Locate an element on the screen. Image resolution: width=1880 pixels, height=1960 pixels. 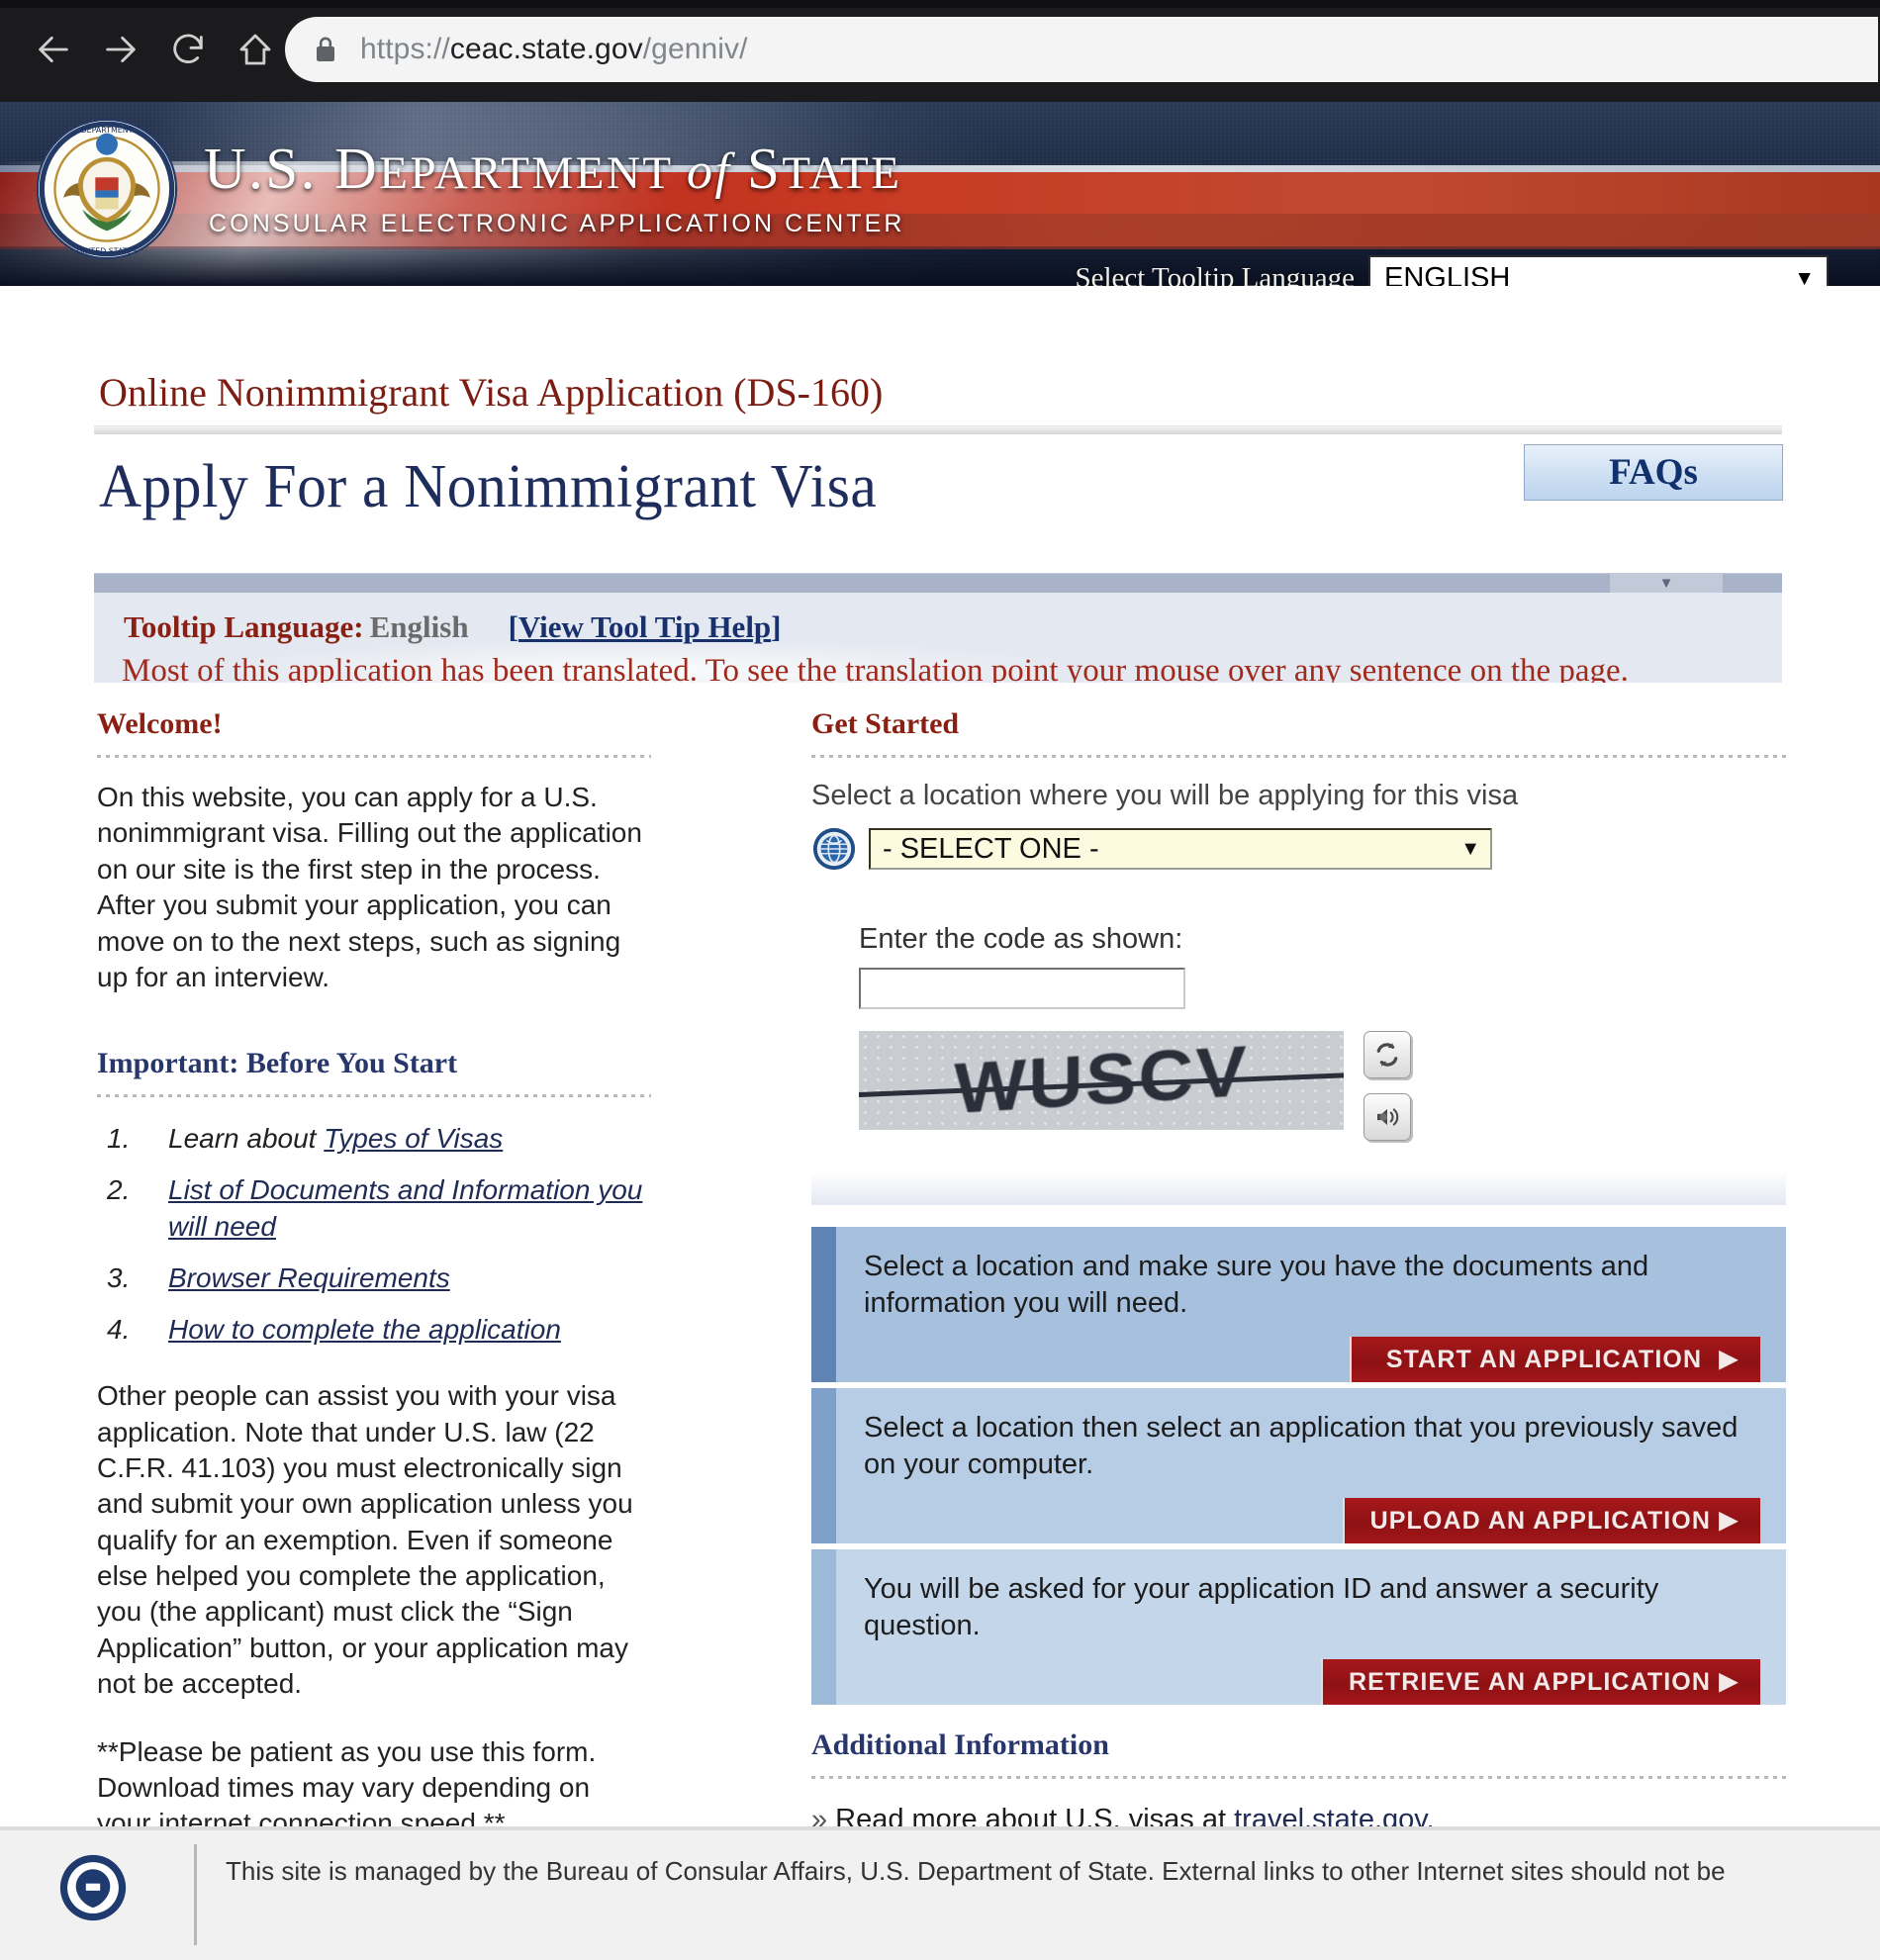
lock-icon is located at coordinates (325, 49).